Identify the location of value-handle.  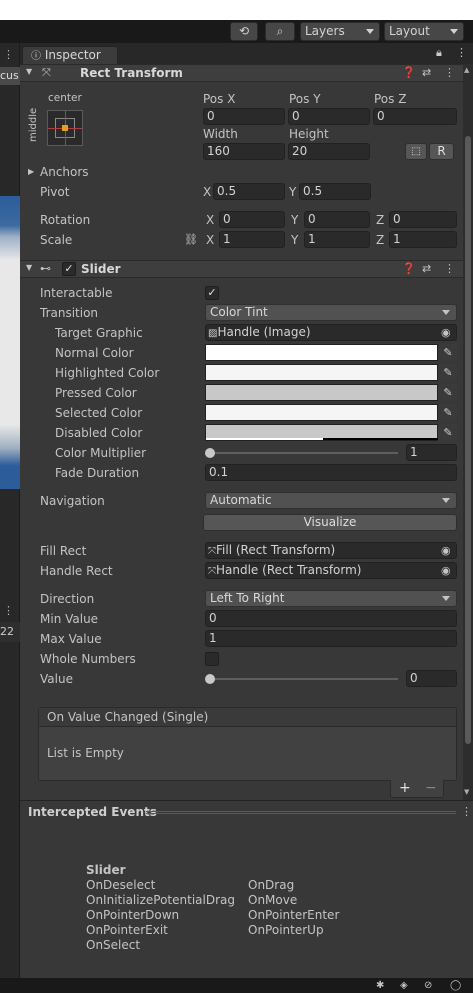
(210, 679).